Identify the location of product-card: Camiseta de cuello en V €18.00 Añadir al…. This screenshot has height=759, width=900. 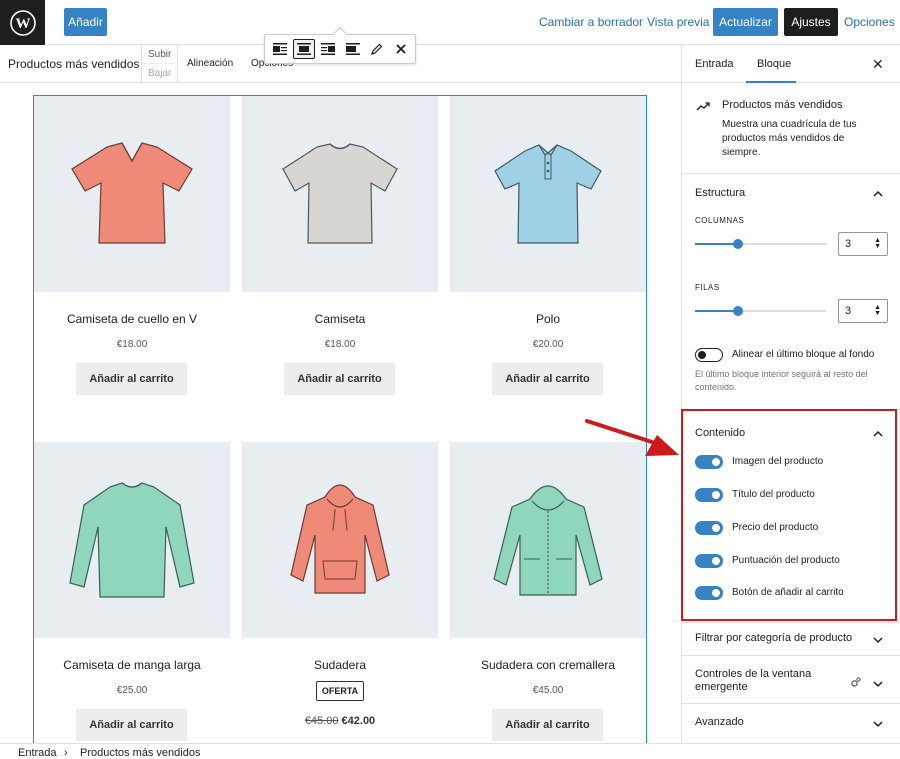
(132, 251).